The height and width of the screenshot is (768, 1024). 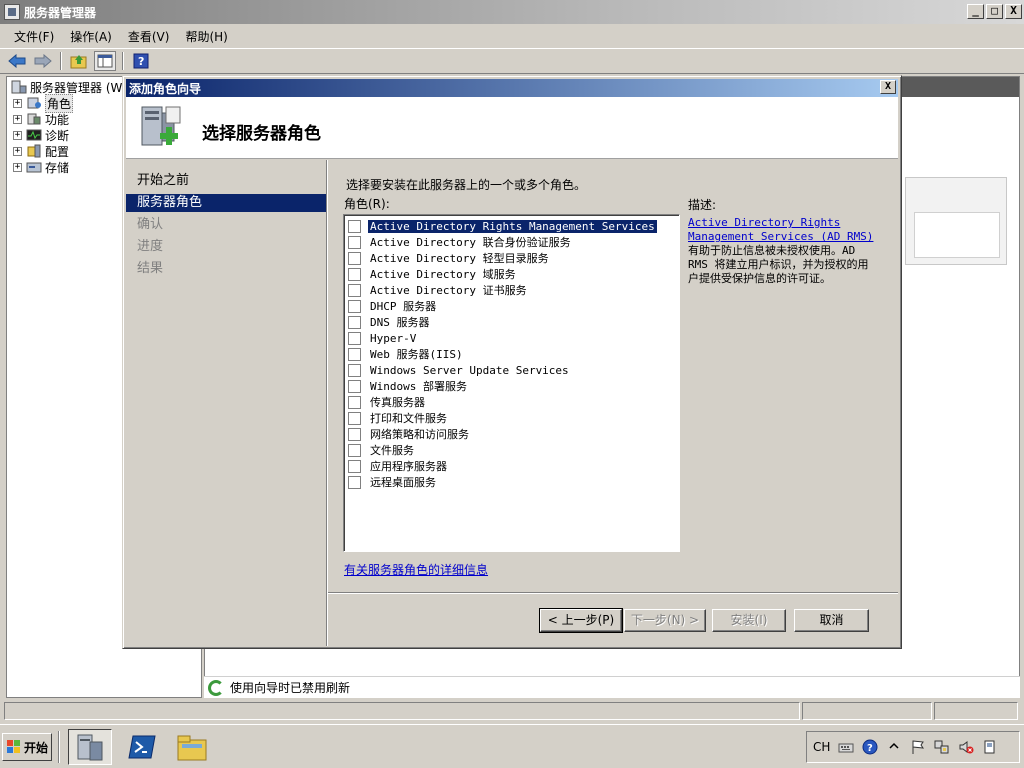 What do you see at coordinates (888, 87) in the screenshot?
I see `wizard-close-button: X` at bounding box center [888, 87].